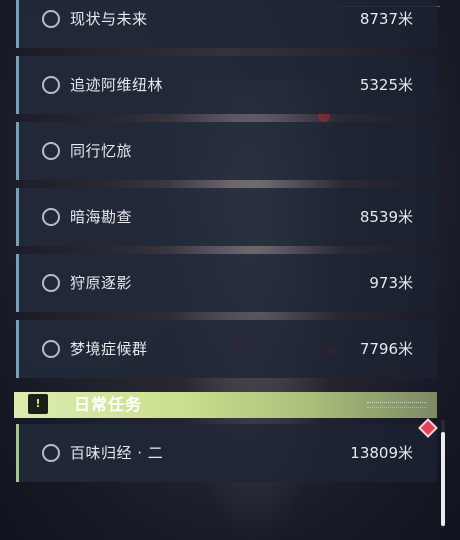 This screenshot has height=540, width=460. I want to click on quest-distance: 7796米, so click(386, 349).